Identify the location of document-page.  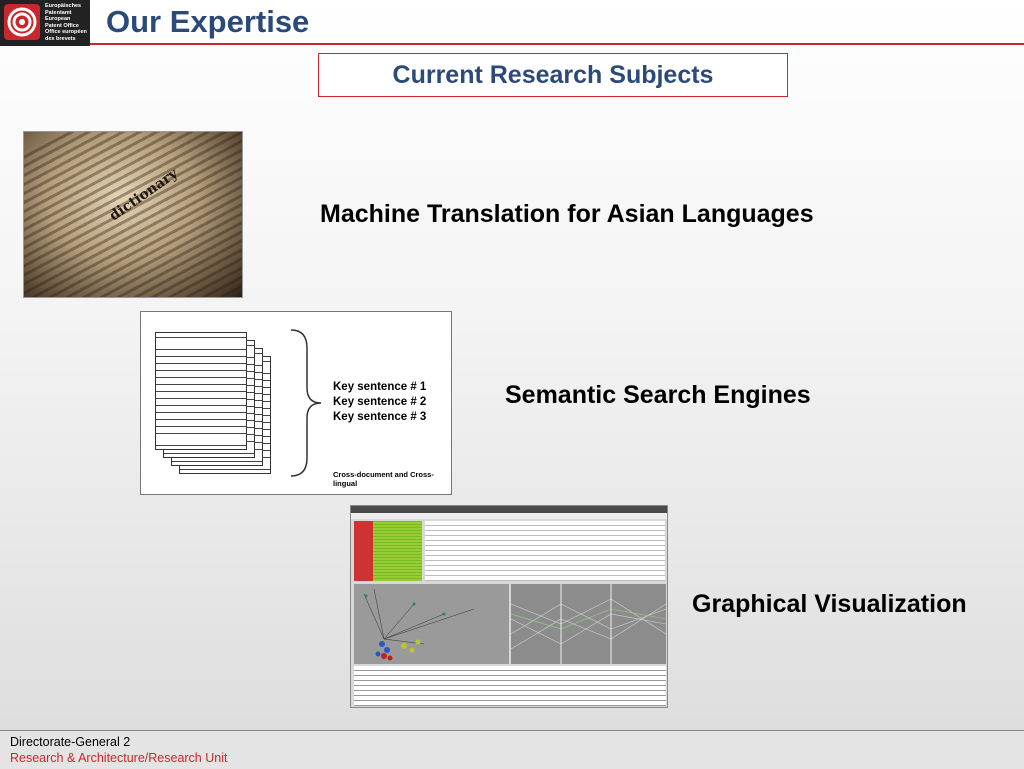
(201, 391).